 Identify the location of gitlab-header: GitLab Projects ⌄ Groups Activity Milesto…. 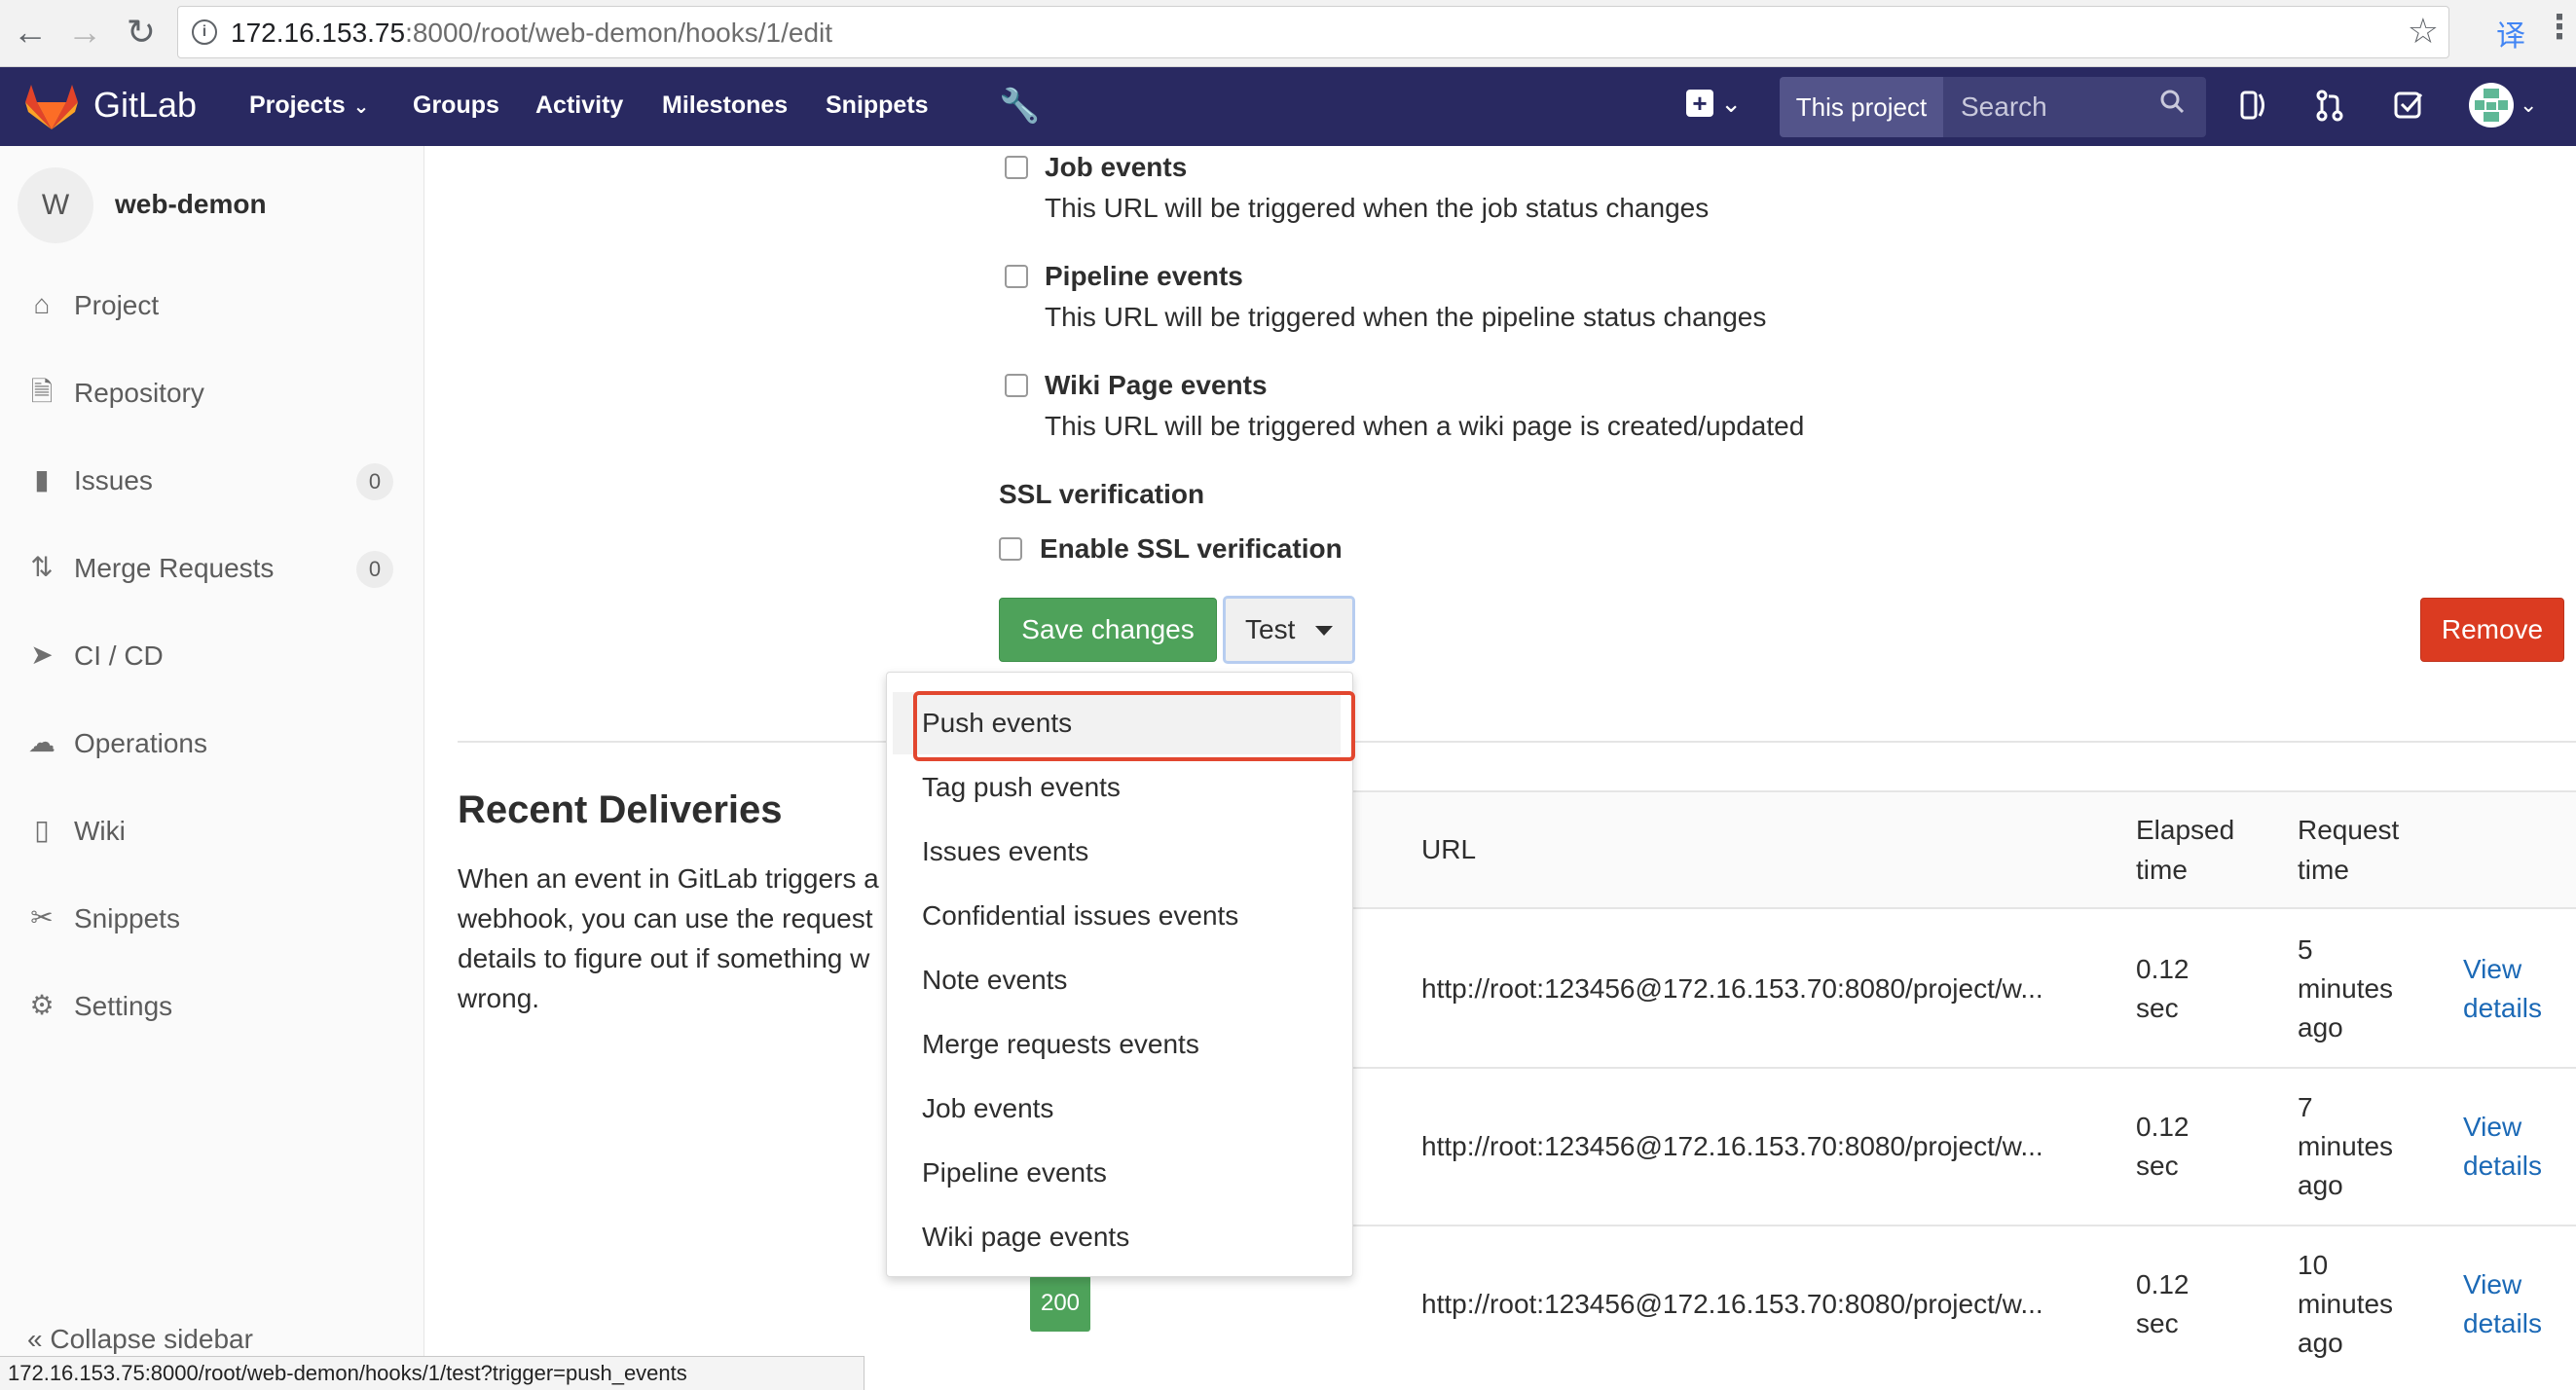
(1288, 106).